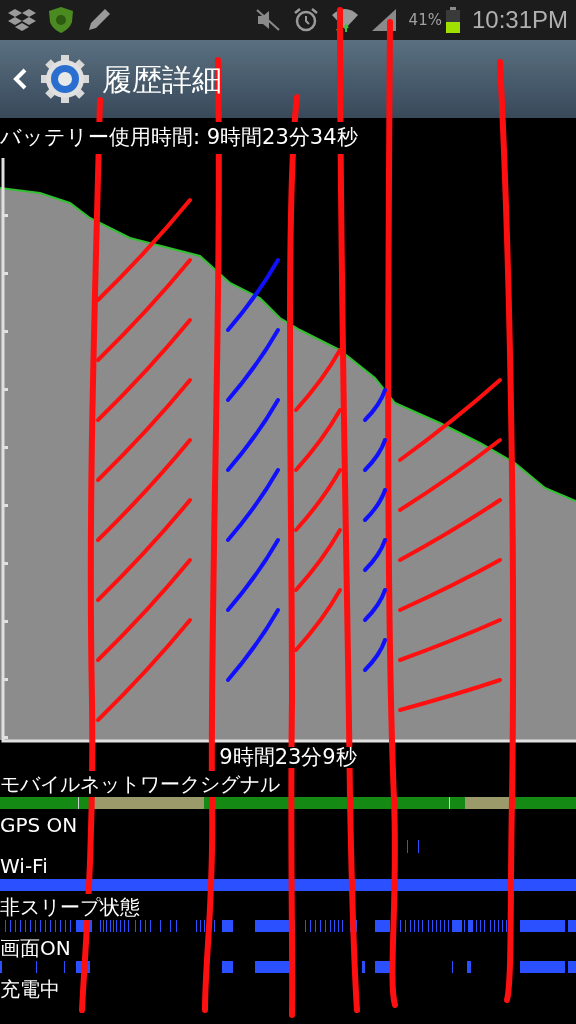 Image resolution: width=576 pixels, height=1024 pixels. Describe the element at coordinates (267, 20) in the screenshot. I see `mute-icon` at that location.